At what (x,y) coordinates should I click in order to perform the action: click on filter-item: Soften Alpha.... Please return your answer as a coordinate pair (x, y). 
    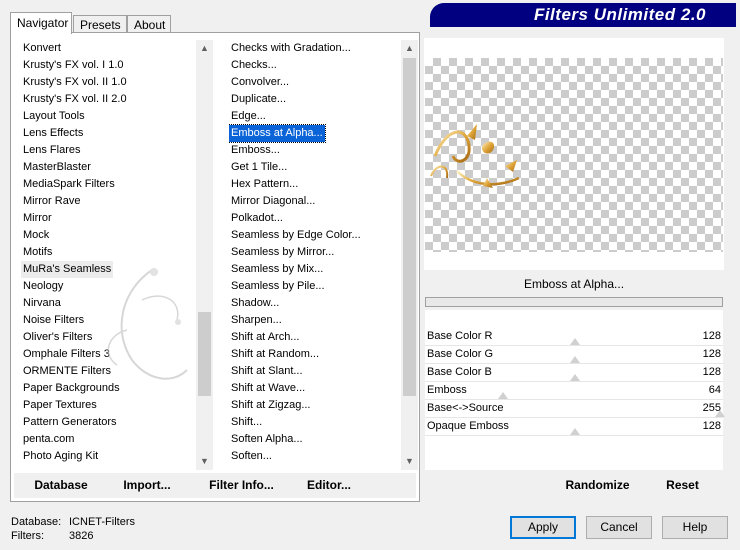
    Looking at the image, I should click on (267, 439).